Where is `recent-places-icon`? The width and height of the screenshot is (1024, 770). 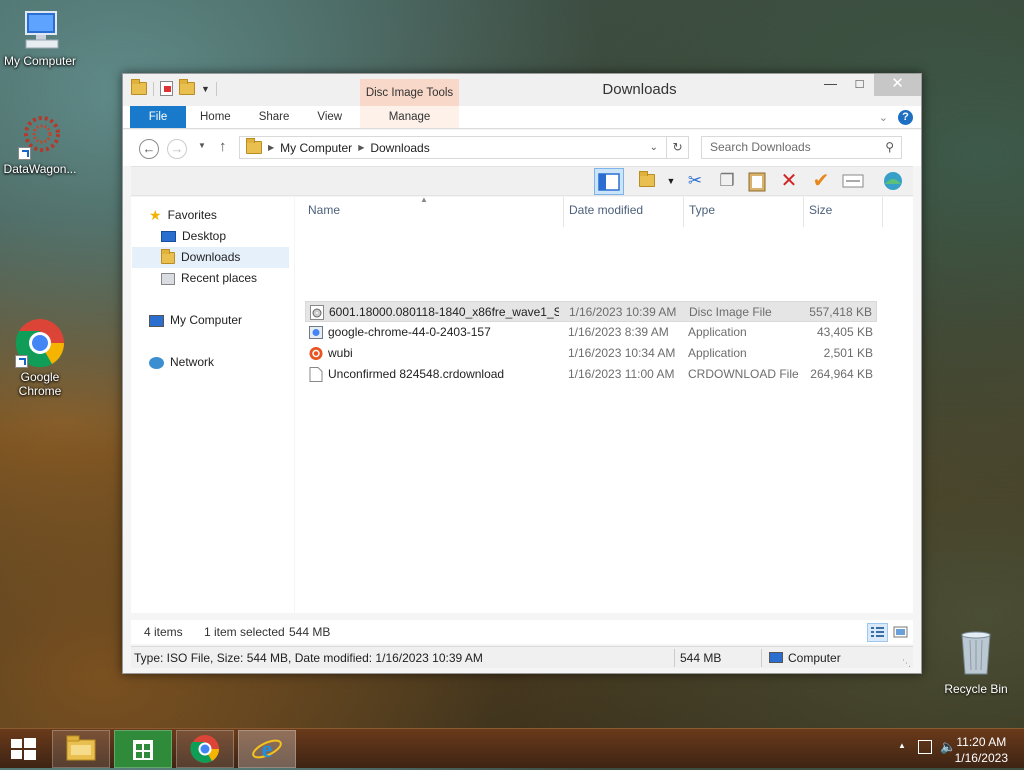
recent-places-icon is located at coordinates (168, 278).